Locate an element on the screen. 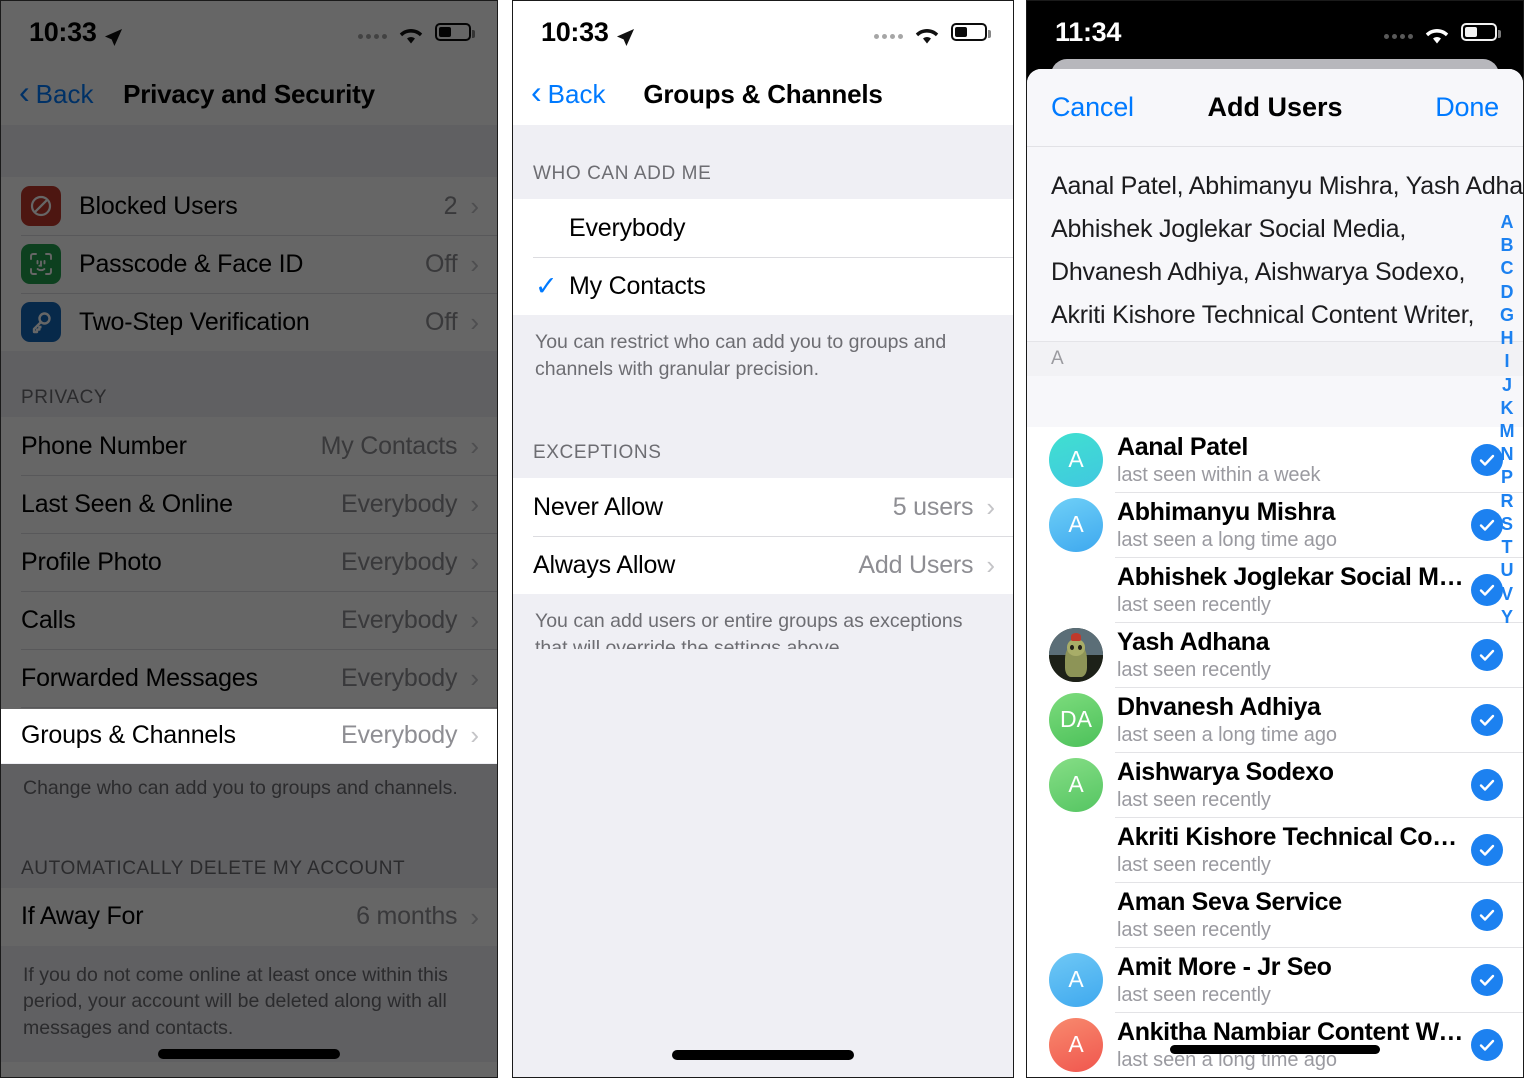  row-data-settings: Data Settings › is located at coordinates (249, 1069).